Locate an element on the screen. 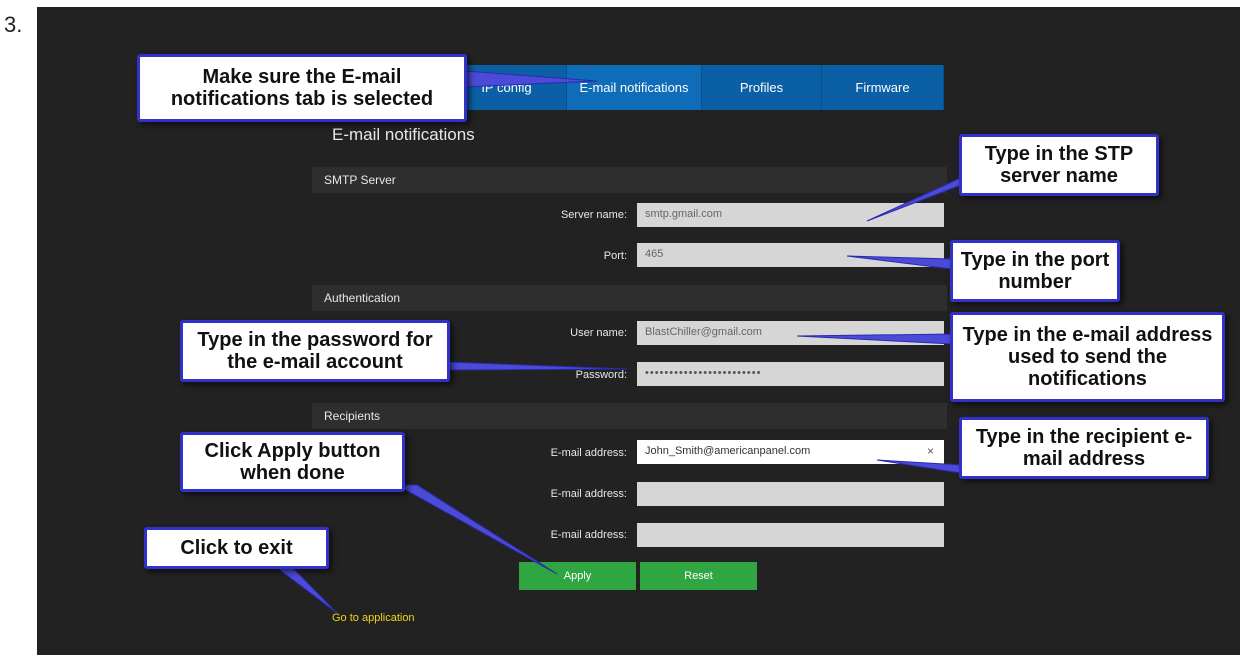 This screenshot has height=660, width=1245. tab-profiles: Profiles is located at coordinates (762, 87).